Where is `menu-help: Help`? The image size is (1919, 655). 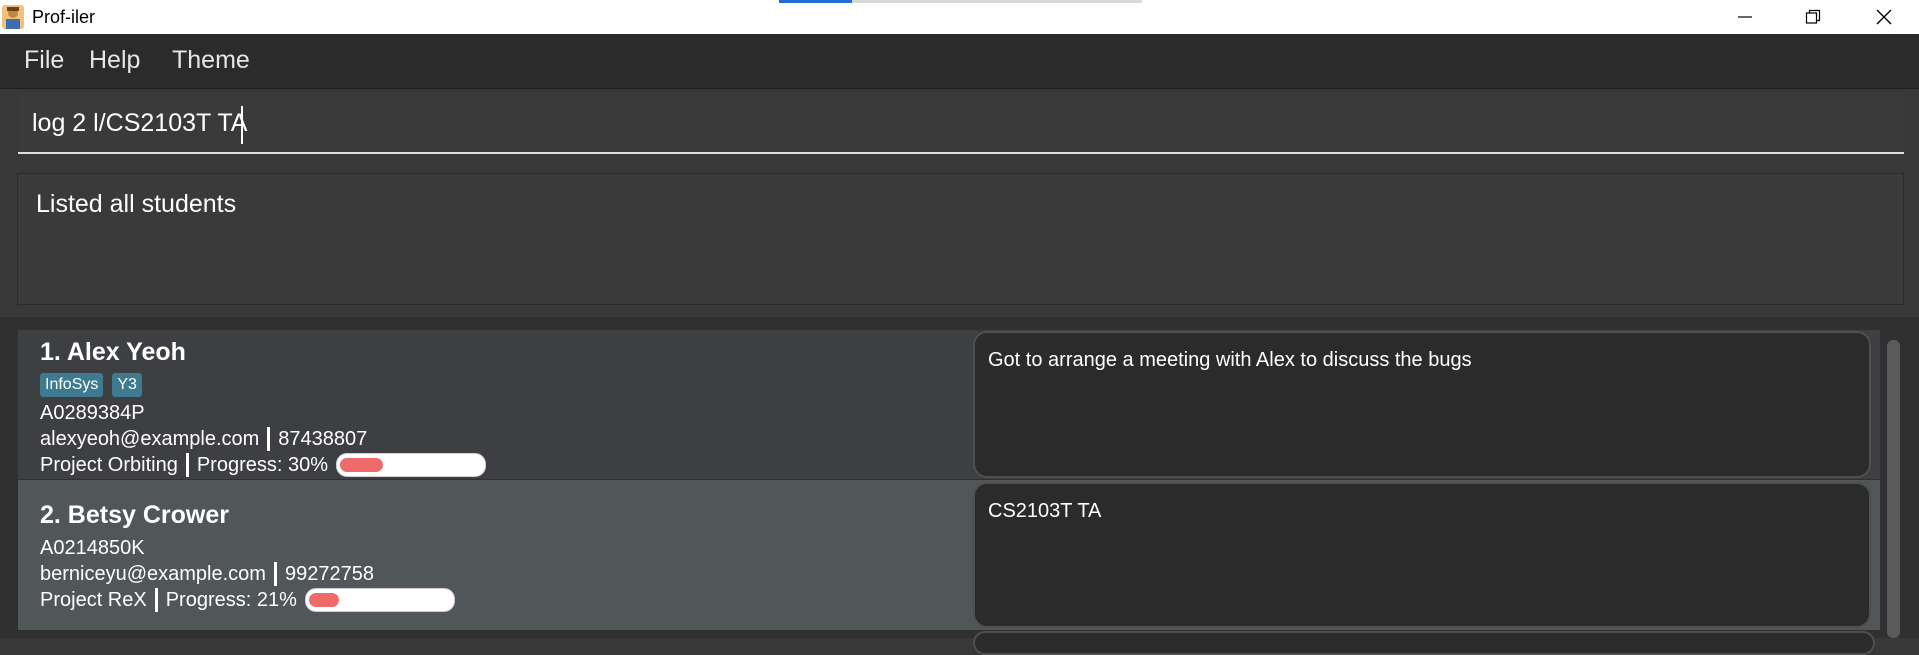 menu-help: Help is located at coordinates (114, 60).